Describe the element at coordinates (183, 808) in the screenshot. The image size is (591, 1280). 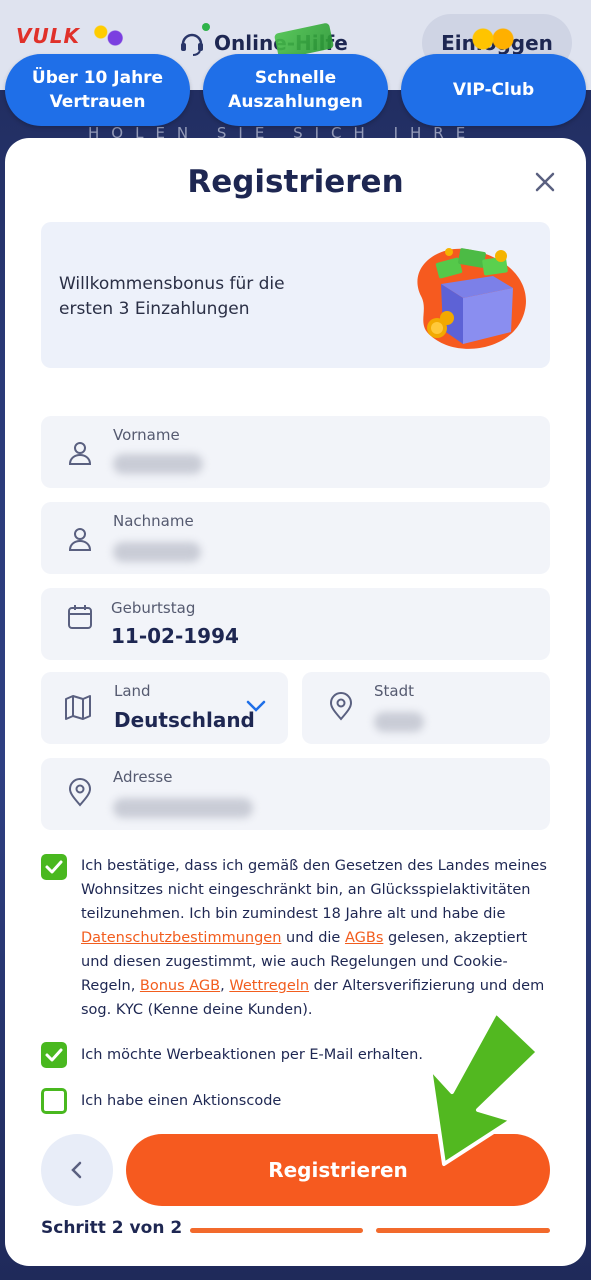
I see `address-value-blurred` at that location.